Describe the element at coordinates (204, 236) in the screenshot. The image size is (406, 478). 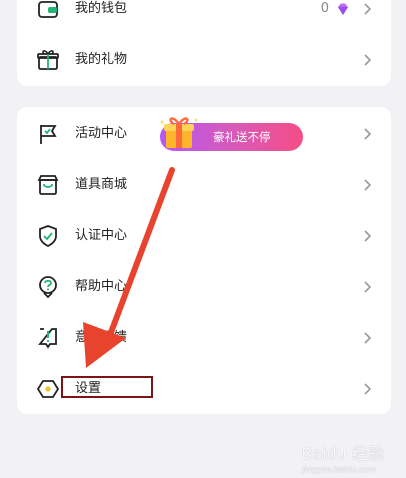
I see `menu-row-verify: 认证中心` at that location.